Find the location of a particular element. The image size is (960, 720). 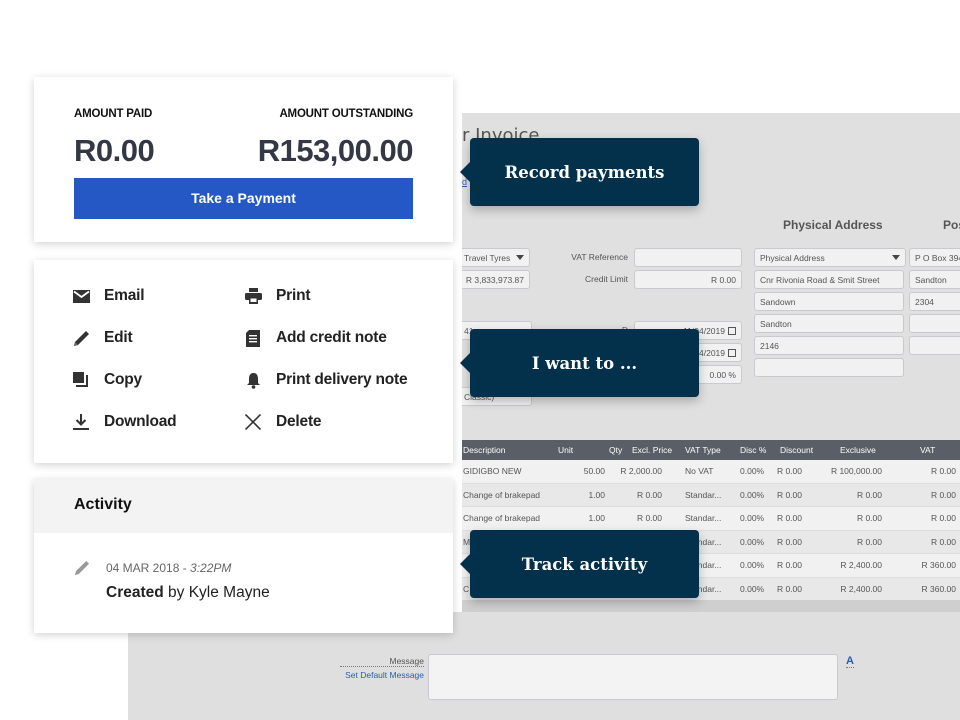

action-print-delivery-note: Print delivery note is located at coordinates (326, 380).